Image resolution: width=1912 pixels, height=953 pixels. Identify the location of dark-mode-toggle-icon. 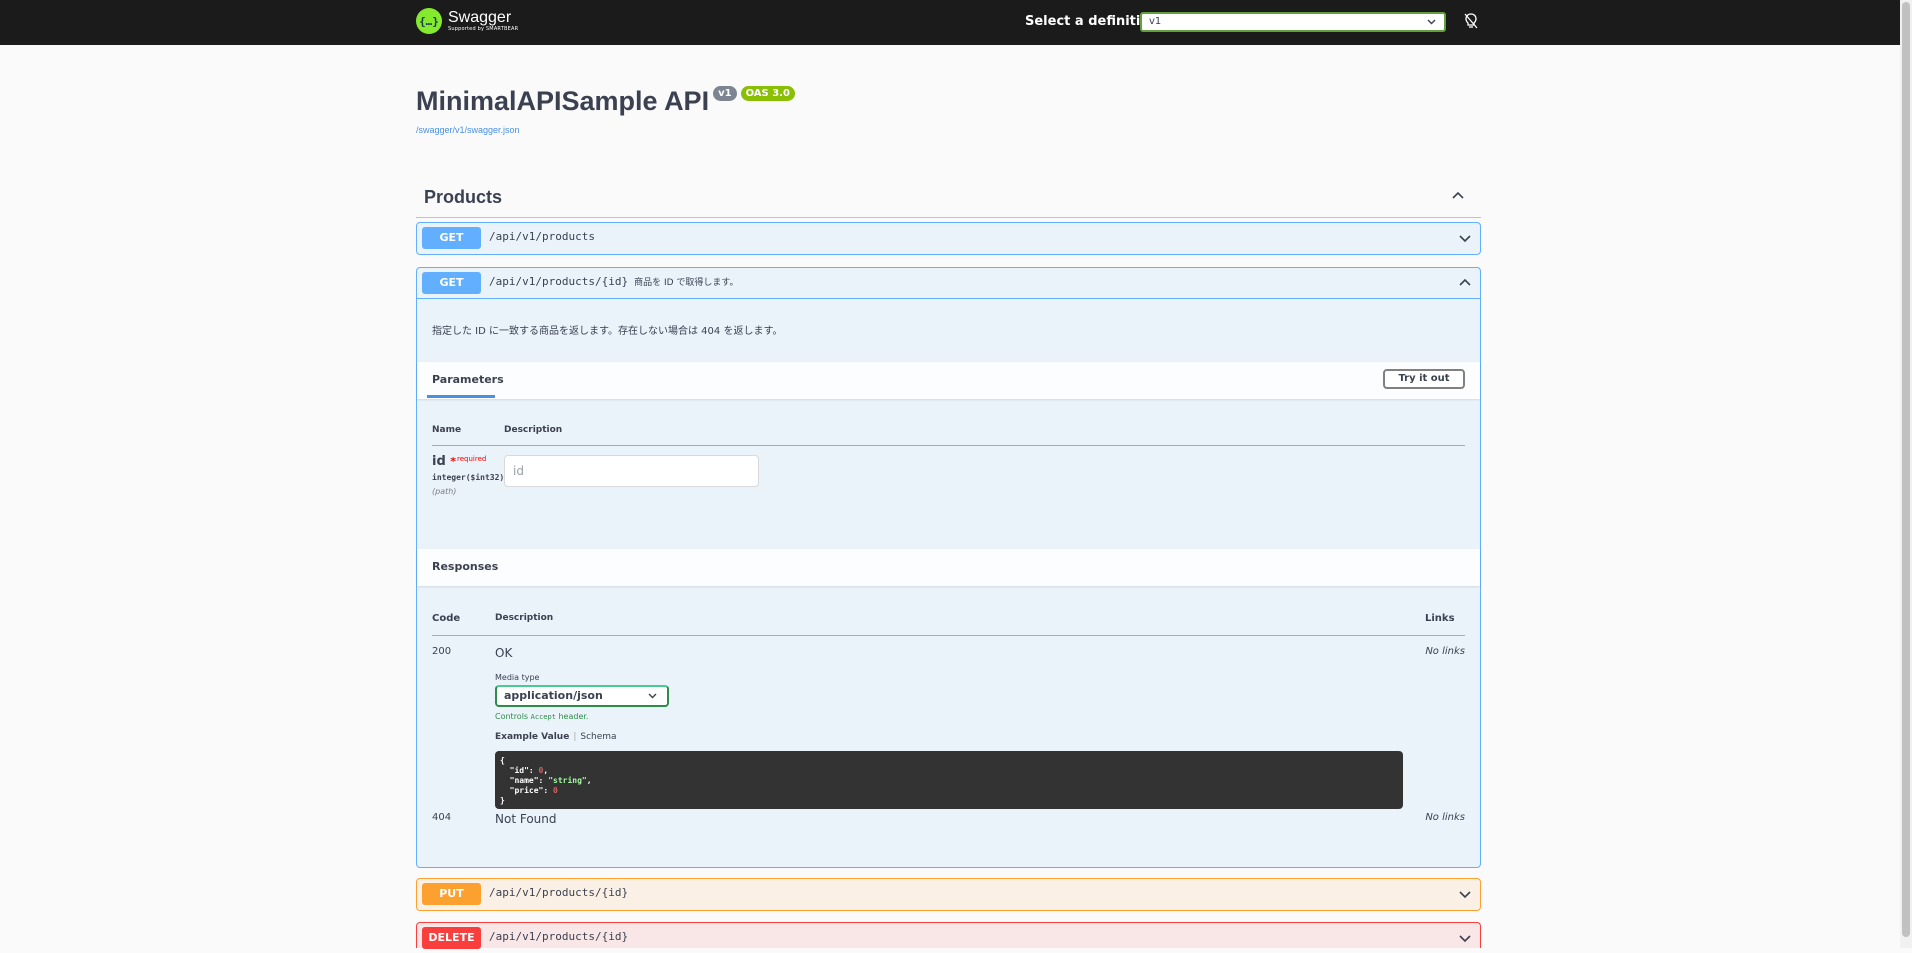
(1471, 21).